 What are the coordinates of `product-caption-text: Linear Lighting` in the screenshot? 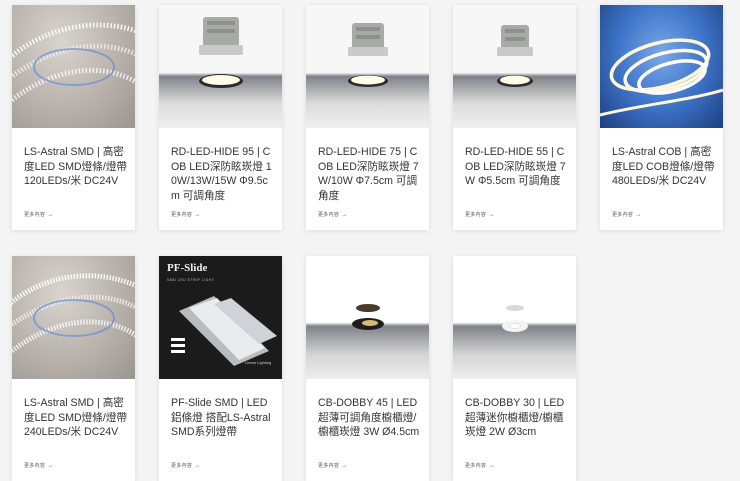 It's located at (258, 362).